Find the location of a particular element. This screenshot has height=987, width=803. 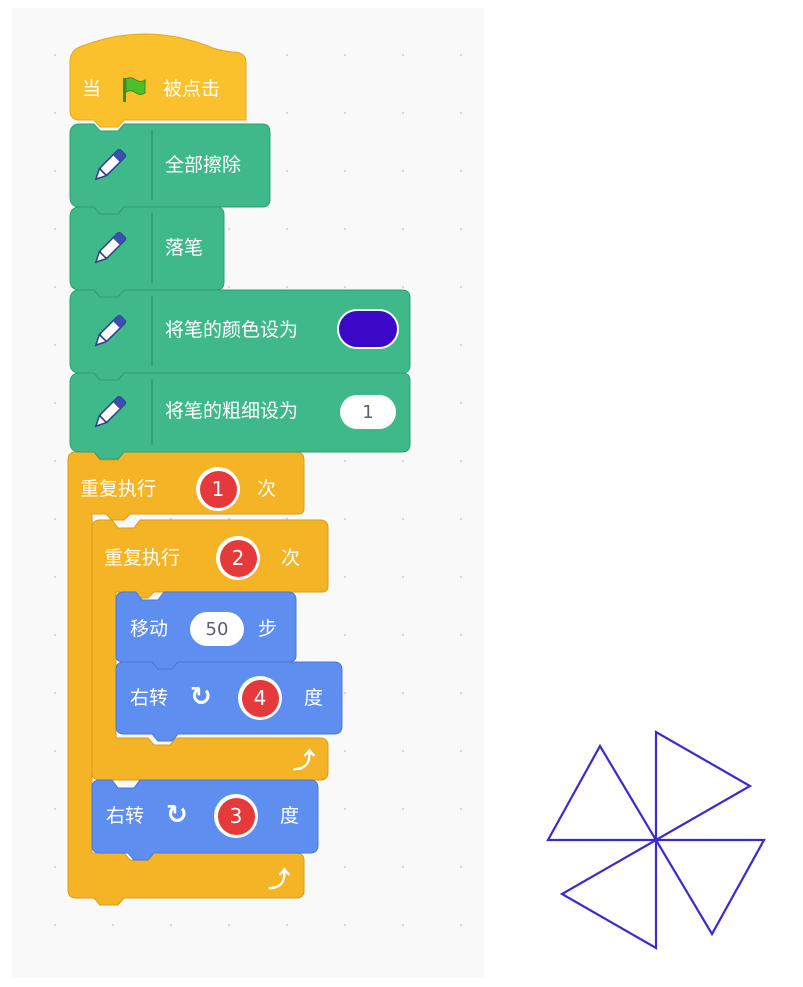

repeat-outer-suffix: 次 is located at coordinates (267, 489).